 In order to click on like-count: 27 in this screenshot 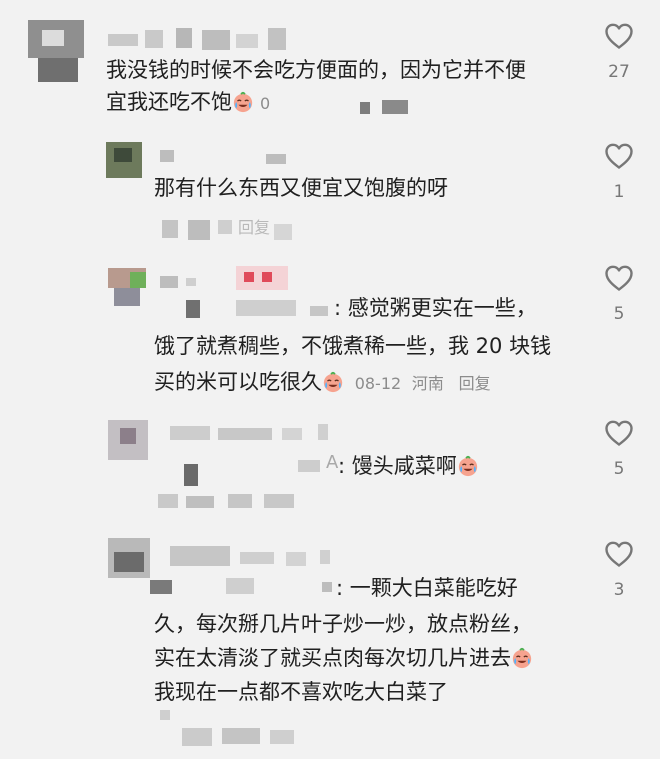, I will do `click(619, 72)`.